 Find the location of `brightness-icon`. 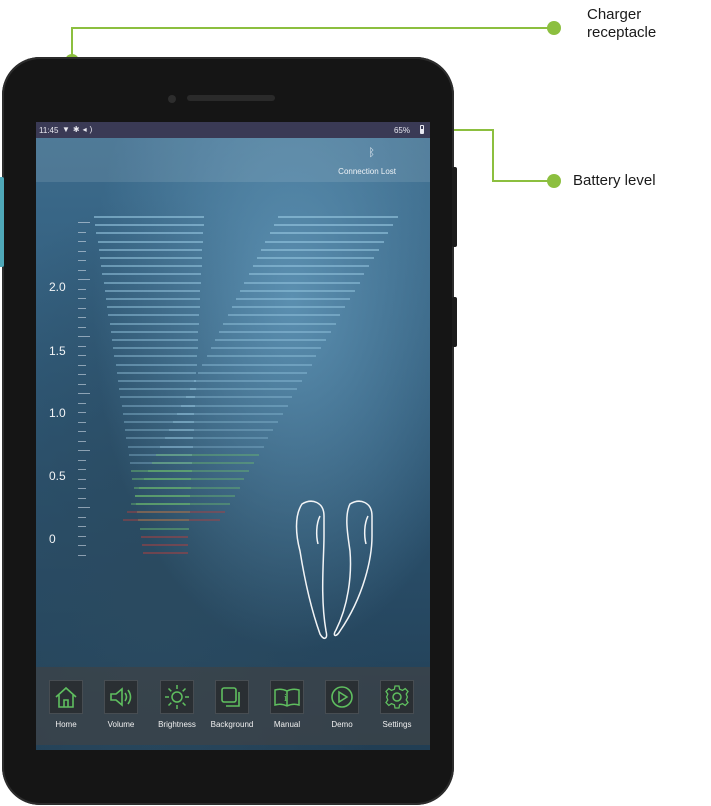

brightness-icon is located at coordinates (177, 697).